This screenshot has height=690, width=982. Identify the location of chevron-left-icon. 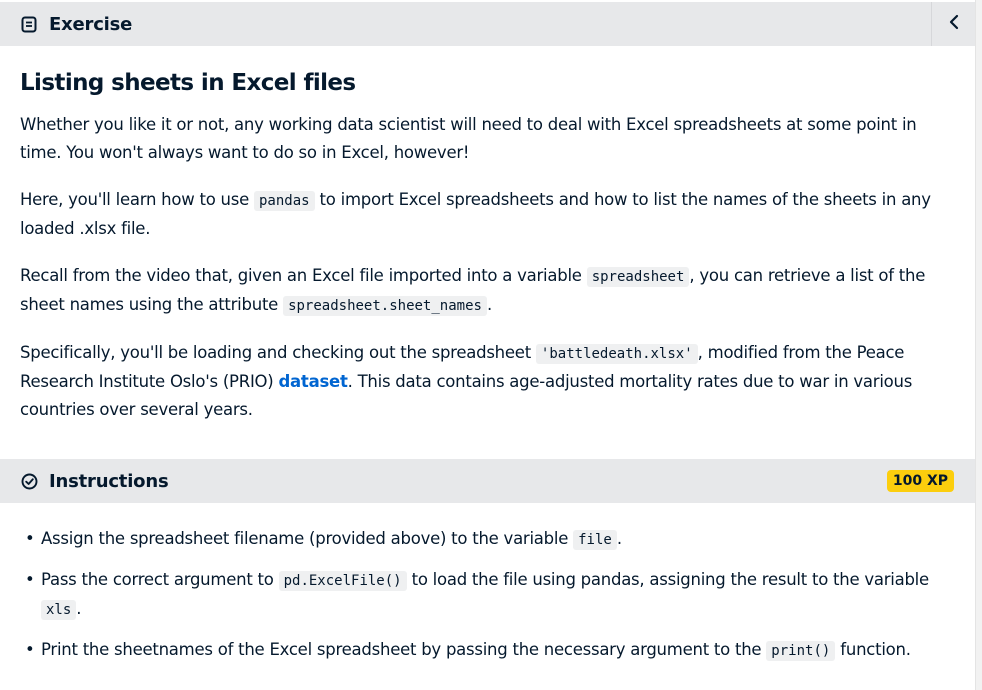
(954, 24).